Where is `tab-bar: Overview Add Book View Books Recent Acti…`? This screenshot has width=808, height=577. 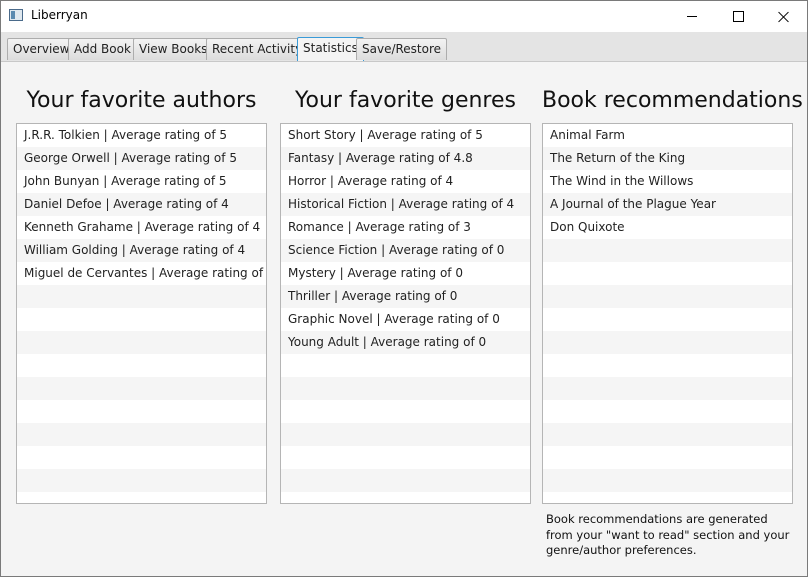 tab-bar: Overview Add Book View Books Recent Acti… is located at coordinates (404, 47).